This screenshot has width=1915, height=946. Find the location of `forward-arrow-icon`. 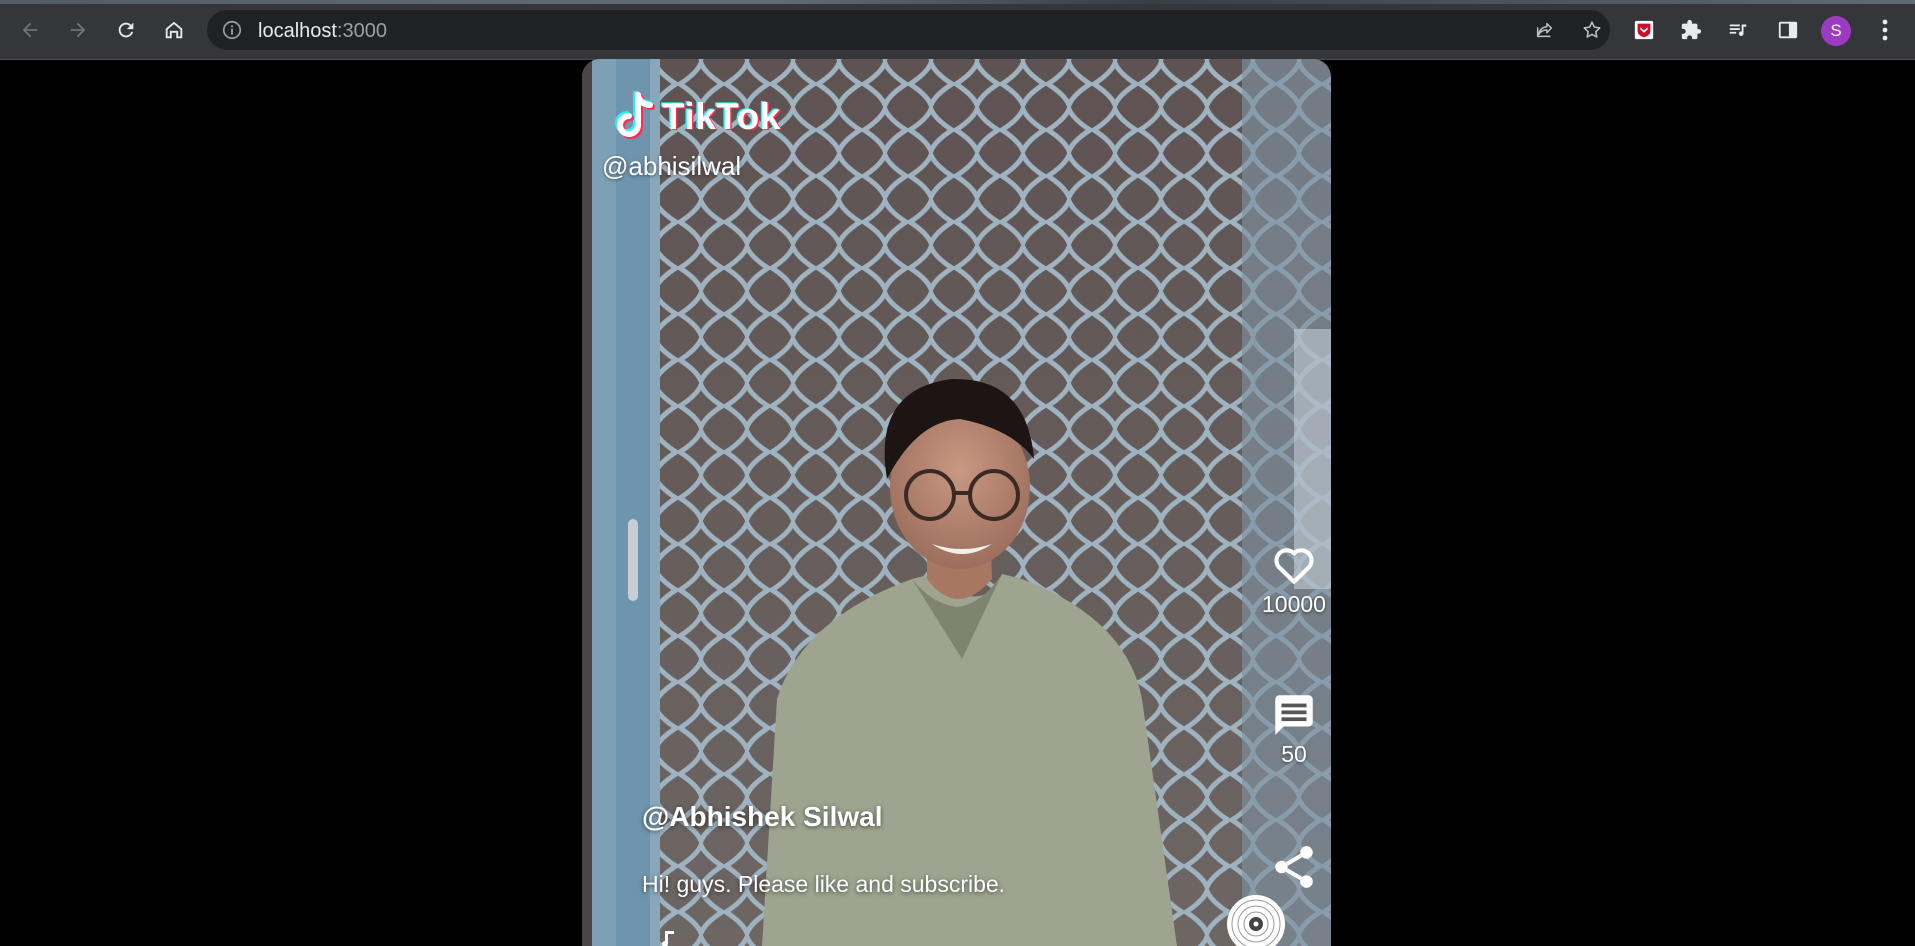

forward-arrow-icon is located at coordinates (78, 30).